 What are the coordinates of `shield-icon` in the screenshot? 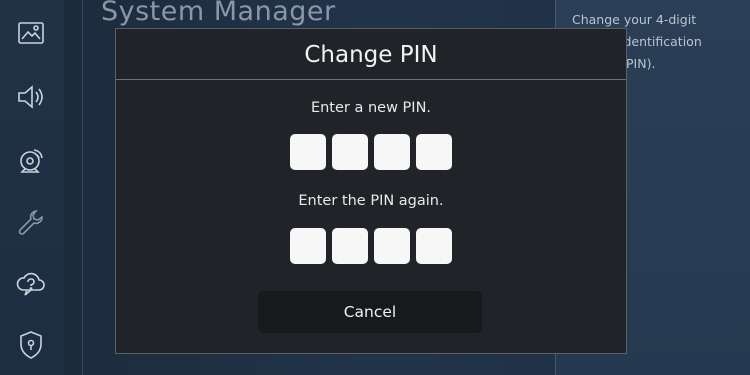 It's located at (31, 345).